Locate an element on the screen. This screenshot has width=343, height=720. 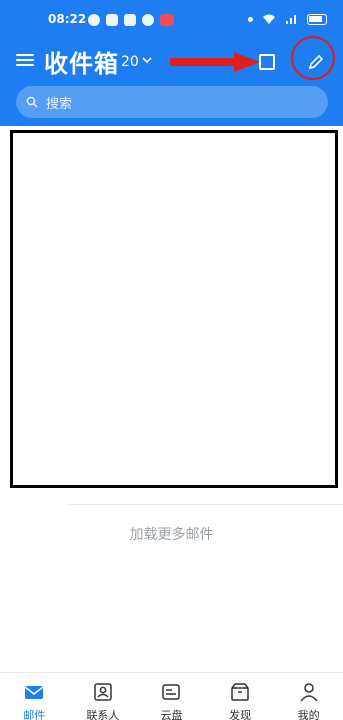
tab-discover: 发现 is located at coordinates (240, 696).